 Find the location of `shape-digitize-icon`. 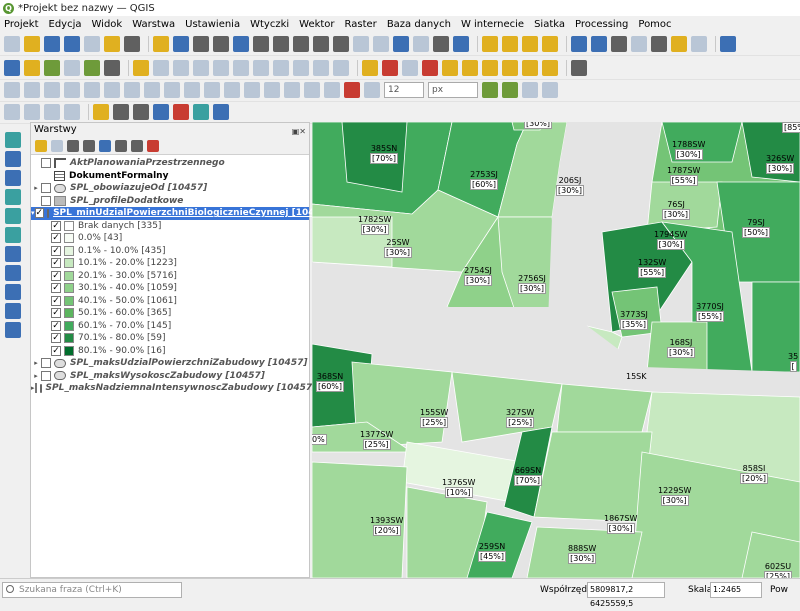

shape-digitize-icon is located at coordinates (12, 111).